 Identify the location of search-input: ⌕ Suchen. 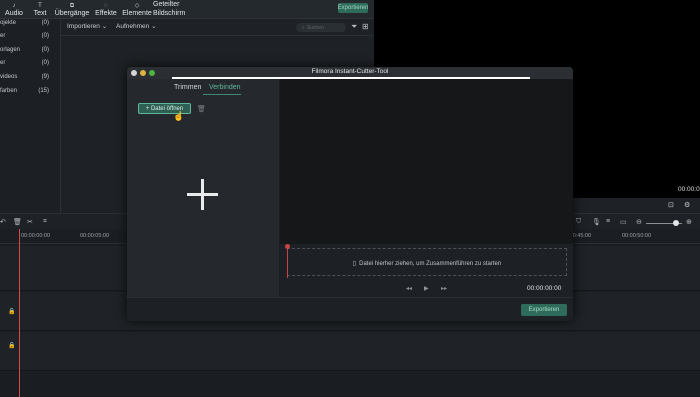
(321, 27).